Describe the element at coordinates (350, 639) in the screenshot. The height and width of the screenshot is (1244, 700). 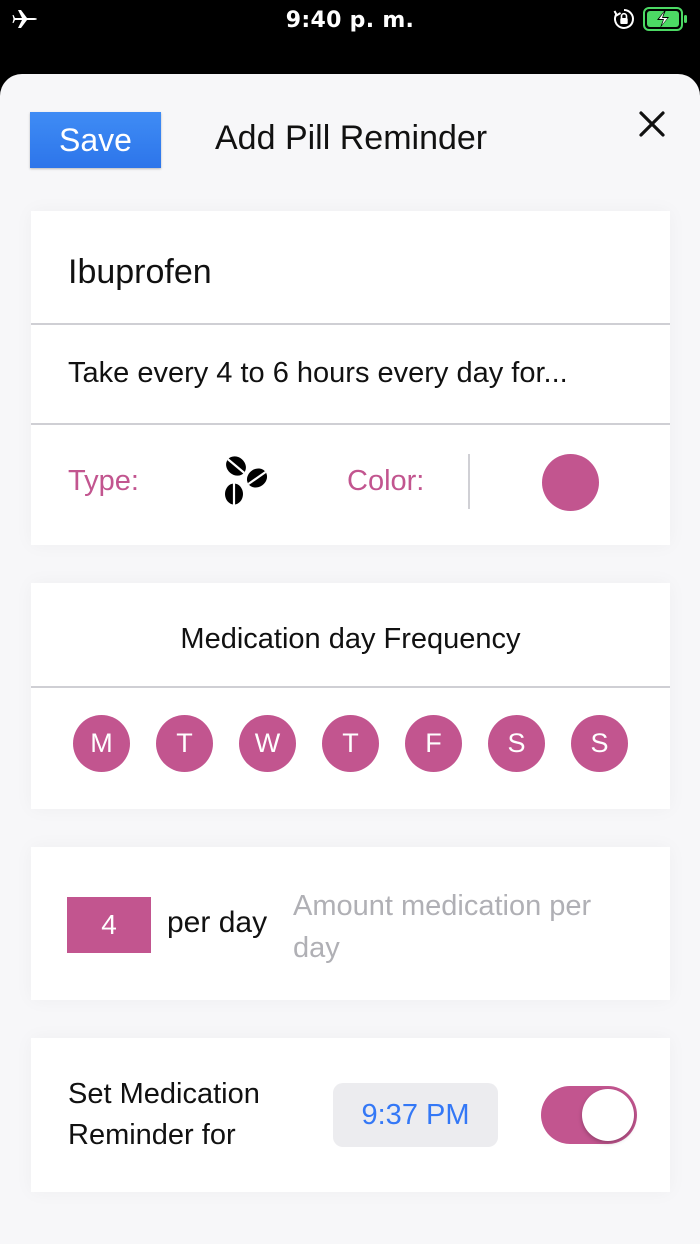
I see `frequency-title: Medication day Frequency` at that location.